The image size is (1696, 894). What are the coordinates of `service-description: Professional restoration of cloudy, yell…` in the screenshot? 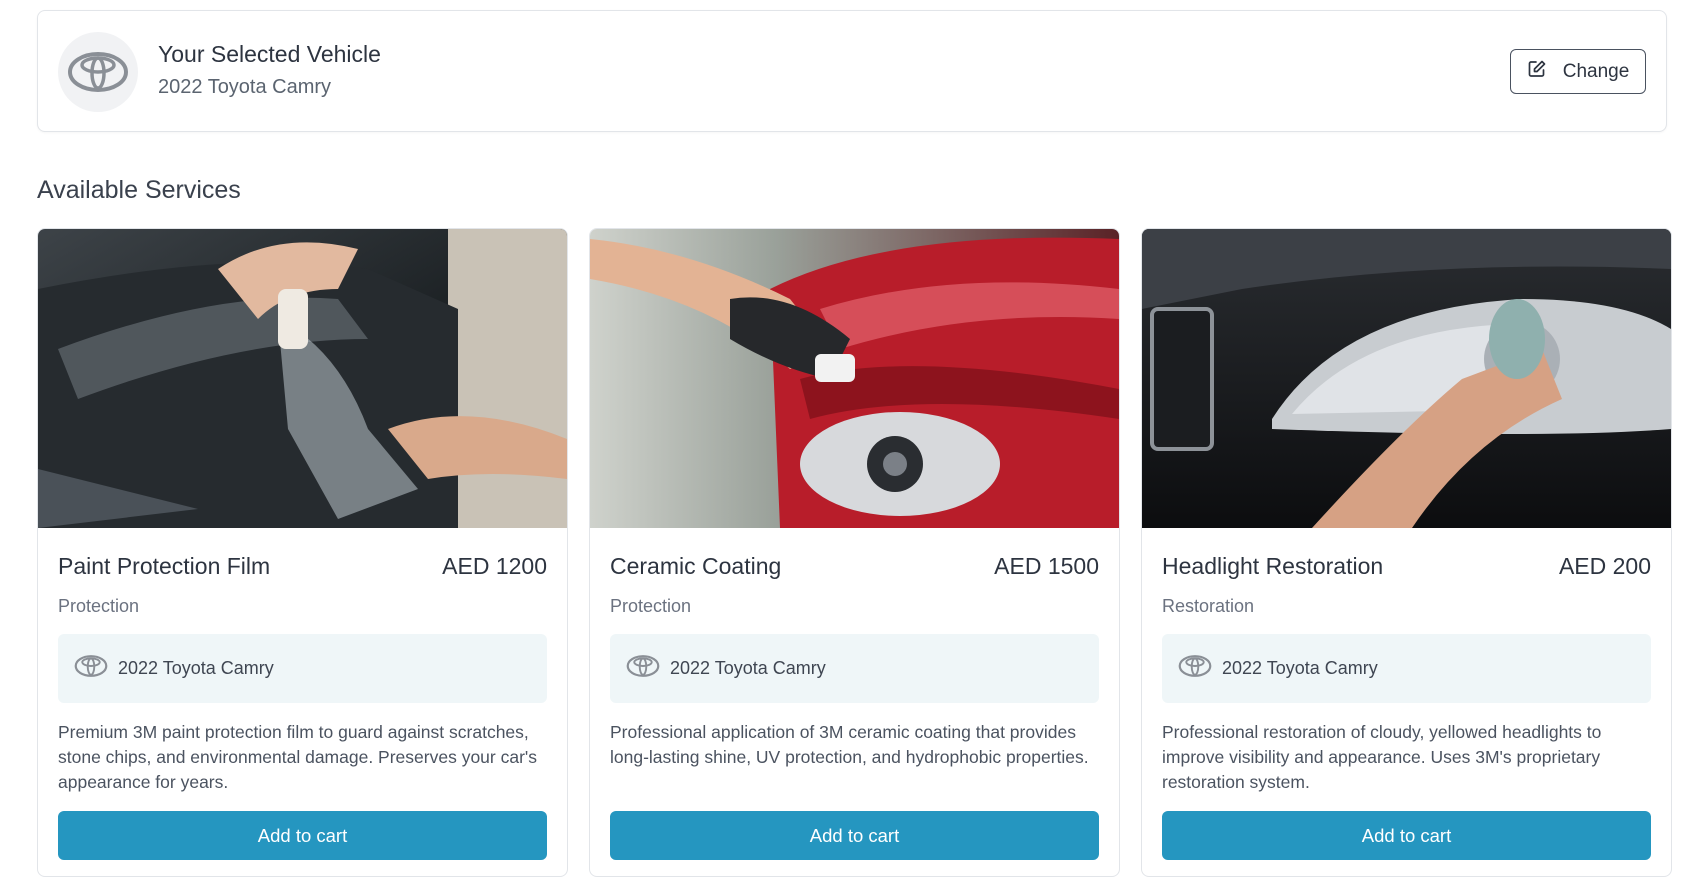 It's located at (1382, 757).